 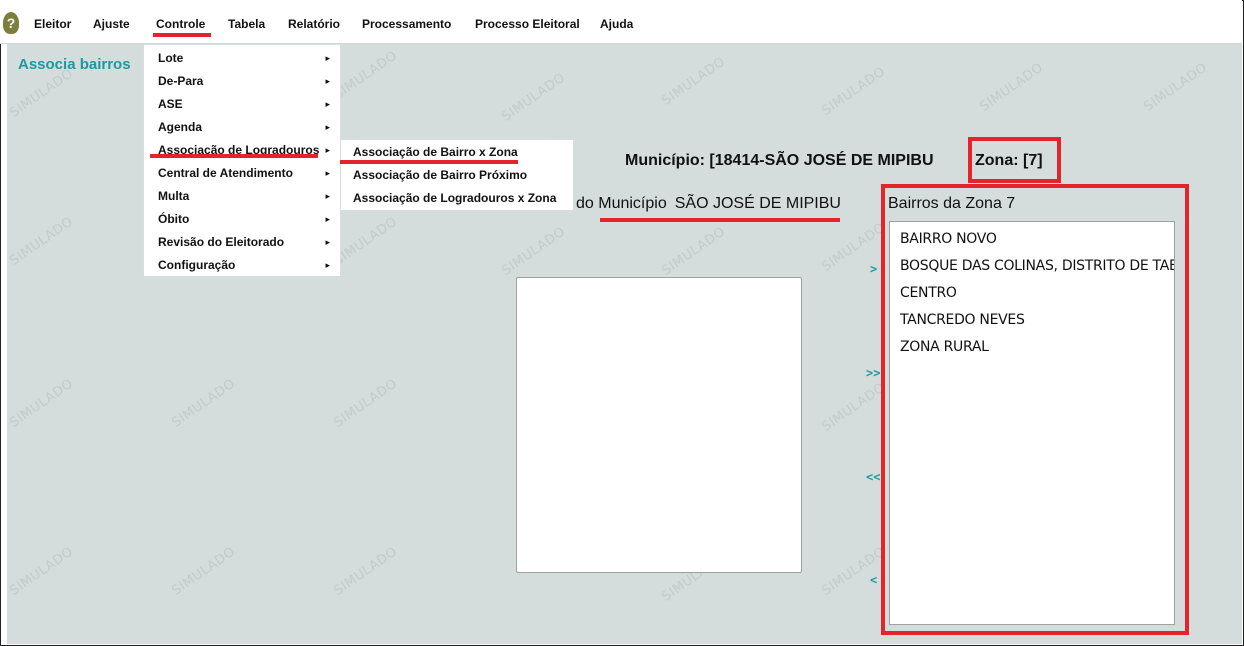 What do you see at coordinates (225, 173) in the screenshot?
I see `menu-item-label: Central de Atendimento` at bounding box center [225, 173].